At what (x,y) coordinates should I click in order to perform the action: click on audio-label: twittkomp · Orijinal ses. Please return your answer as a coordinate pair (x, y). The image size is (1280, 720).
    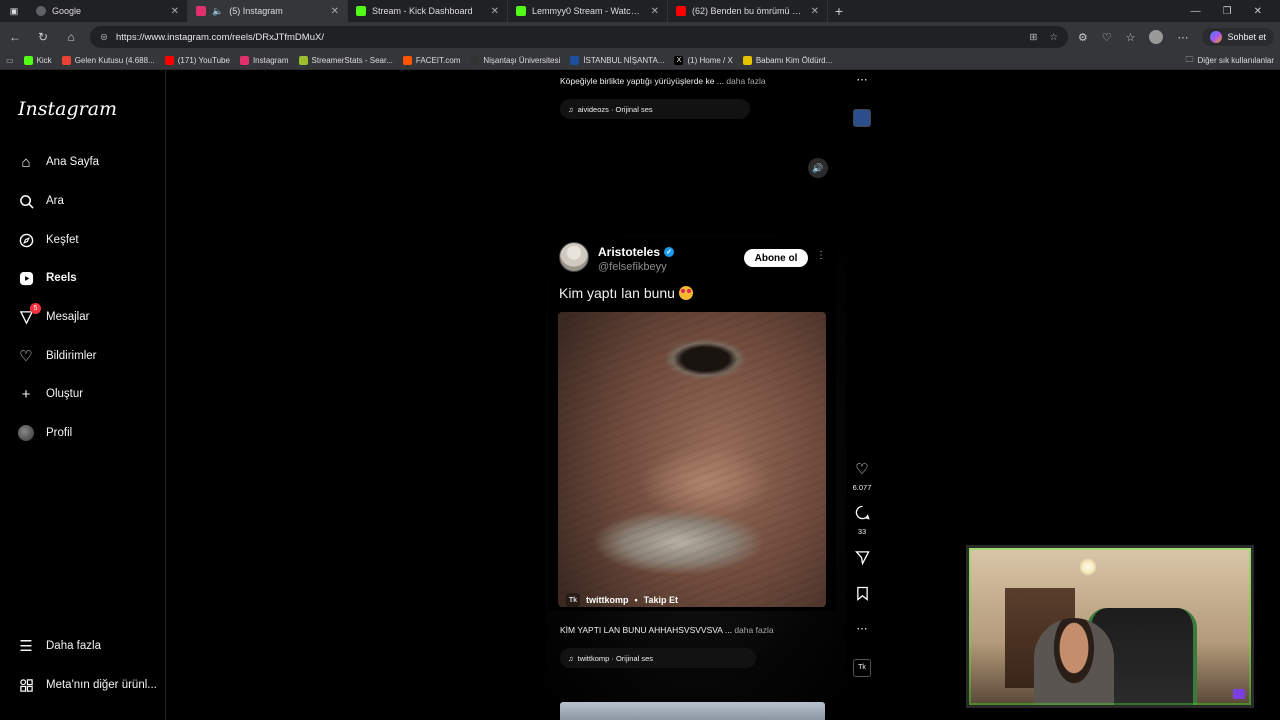
    Looking at the image, I should click on (615, 658).